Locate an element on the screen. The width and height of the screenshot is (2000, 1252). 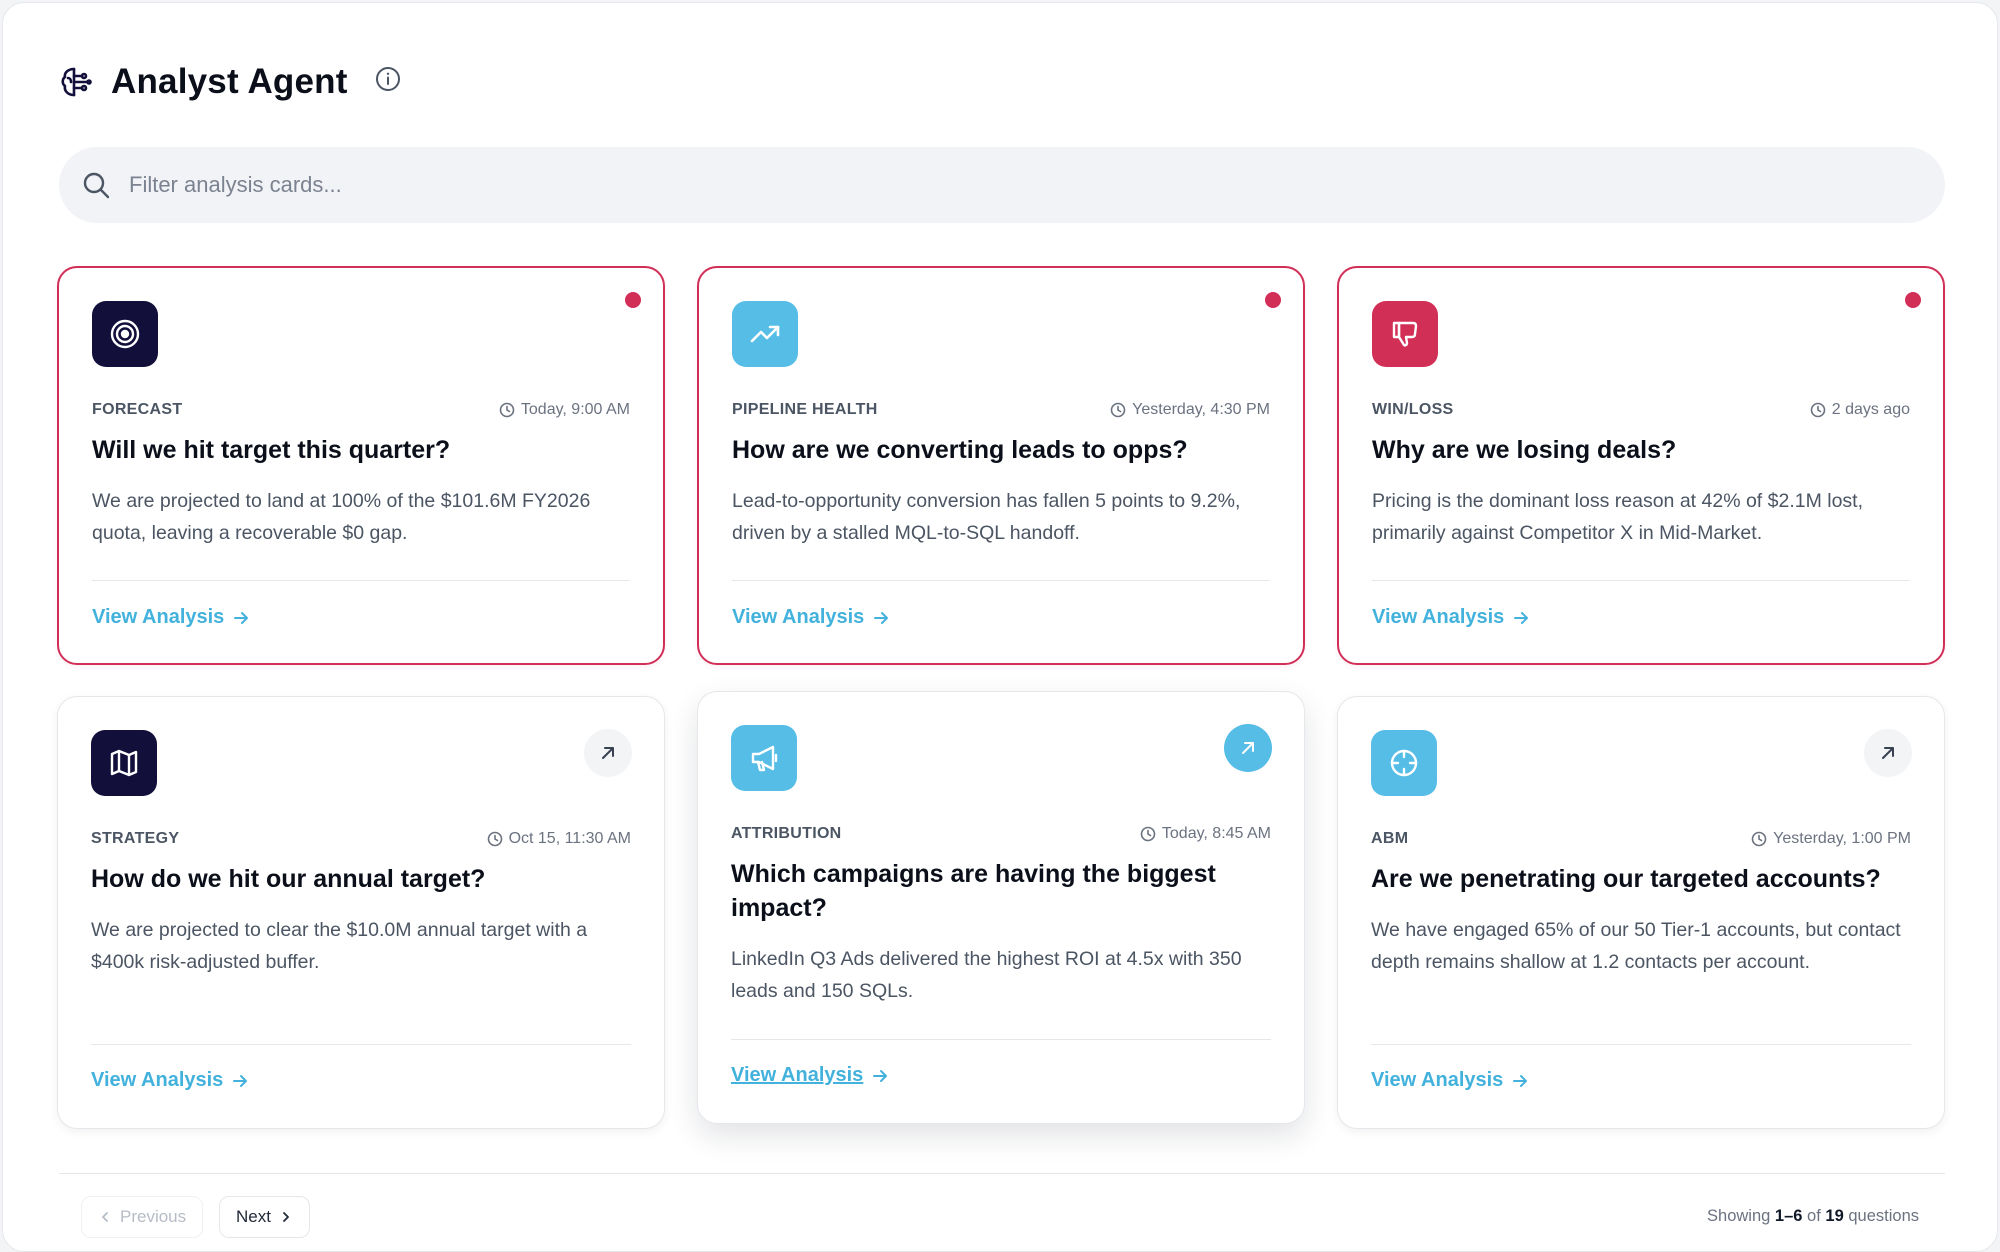
showing-of: of is located at coordinates (1814, 1216).